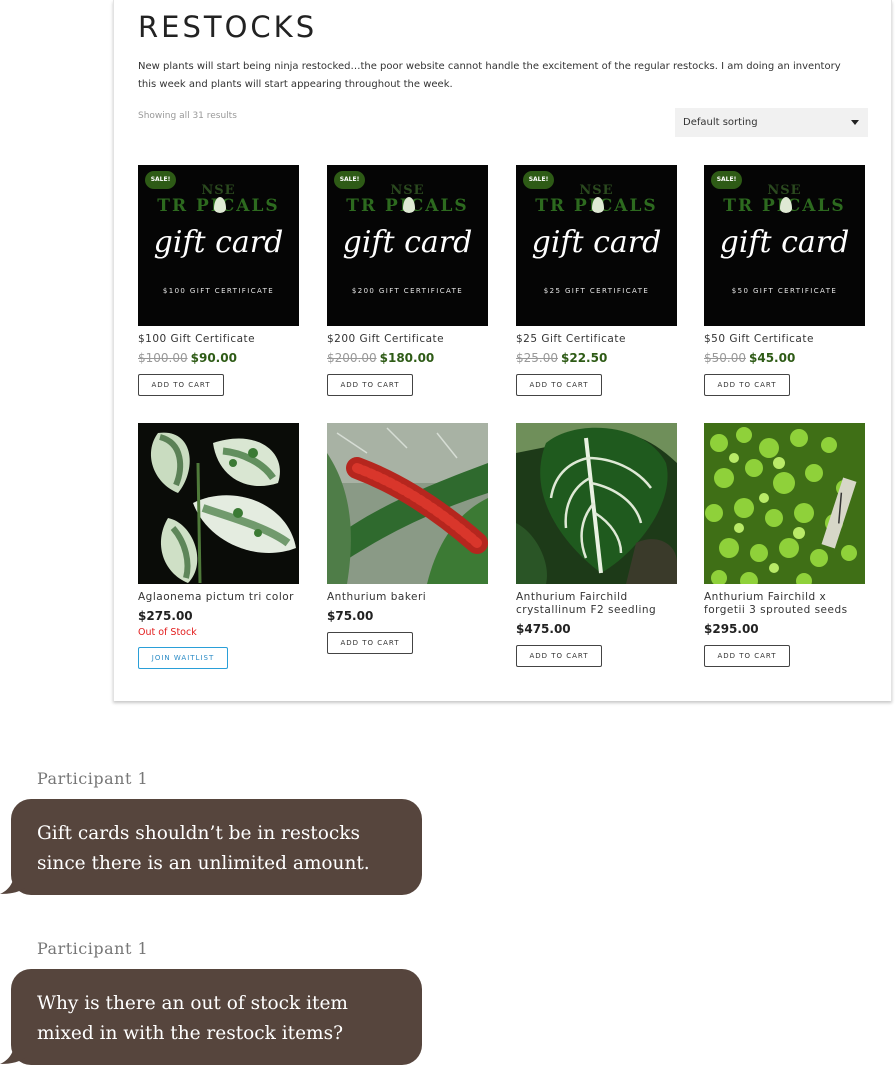 The image size is (895, 1066). What do you see at coordinates (855, 122) in the screenshot?
I see `dropdown-caret-icon` at bounding box center [855, 122].